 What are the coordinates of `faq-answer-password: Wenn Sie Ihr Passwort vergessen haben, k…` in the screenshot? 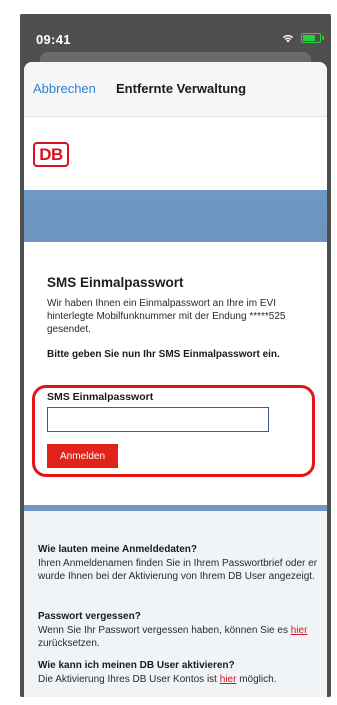 It's located at (178, 637).